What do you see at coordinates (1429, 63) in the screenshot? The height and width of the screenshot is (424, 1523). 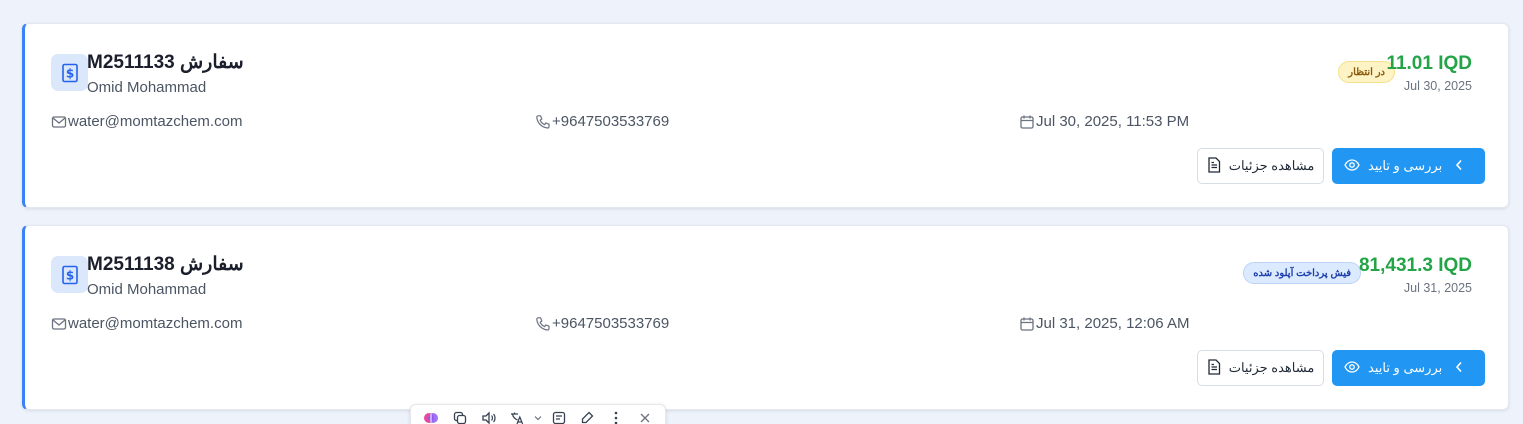 I see `order-amount: 11.01 IQD` at bounding box center [1429, 63].